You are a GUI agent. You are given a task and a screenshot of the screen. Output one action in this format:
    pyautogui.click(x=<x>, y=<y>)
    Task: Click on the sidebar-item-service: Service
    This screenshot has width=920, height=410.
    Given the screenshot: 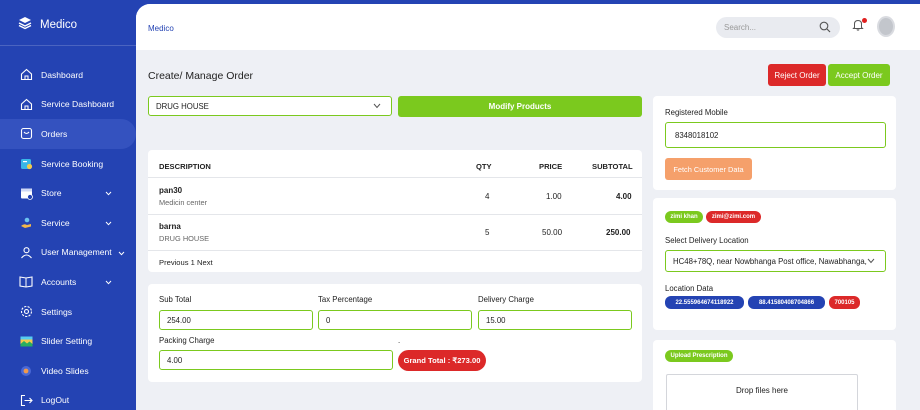 What is the action you would take?
    pyautogui.click(x=68, y=223)
    